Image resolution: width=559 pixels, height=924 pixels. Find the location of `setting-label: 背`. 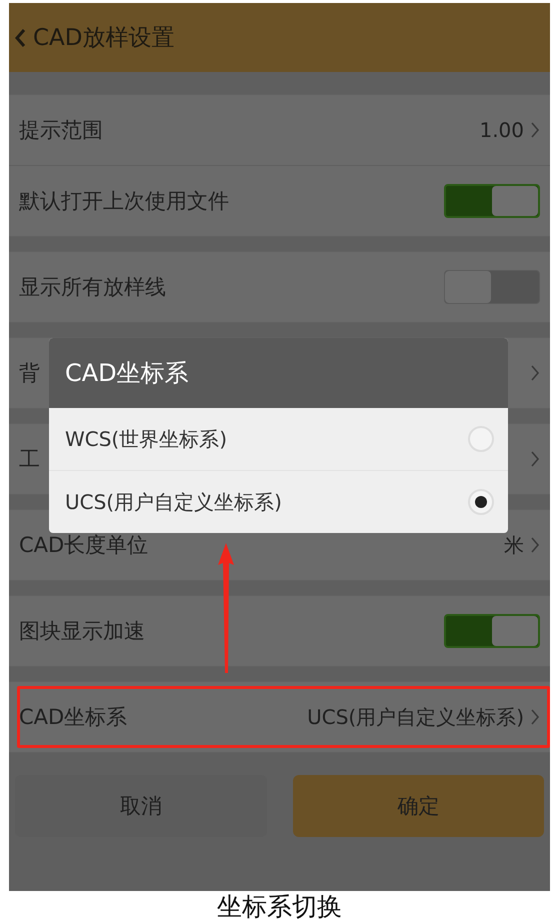

setting-label: 背 is located at coordinates (29, 373).